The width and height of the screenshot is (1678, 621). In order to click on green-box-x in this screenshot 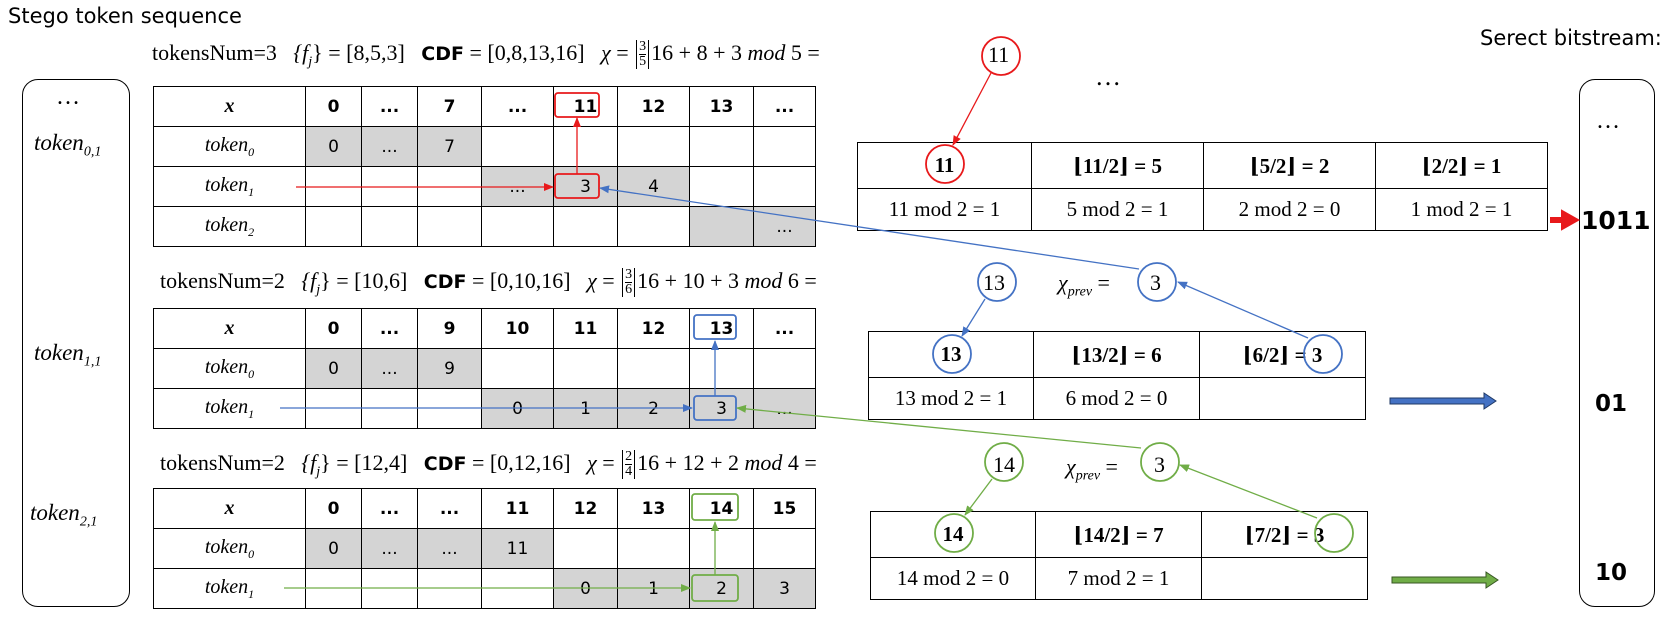, I will do `click(715, 507)`.